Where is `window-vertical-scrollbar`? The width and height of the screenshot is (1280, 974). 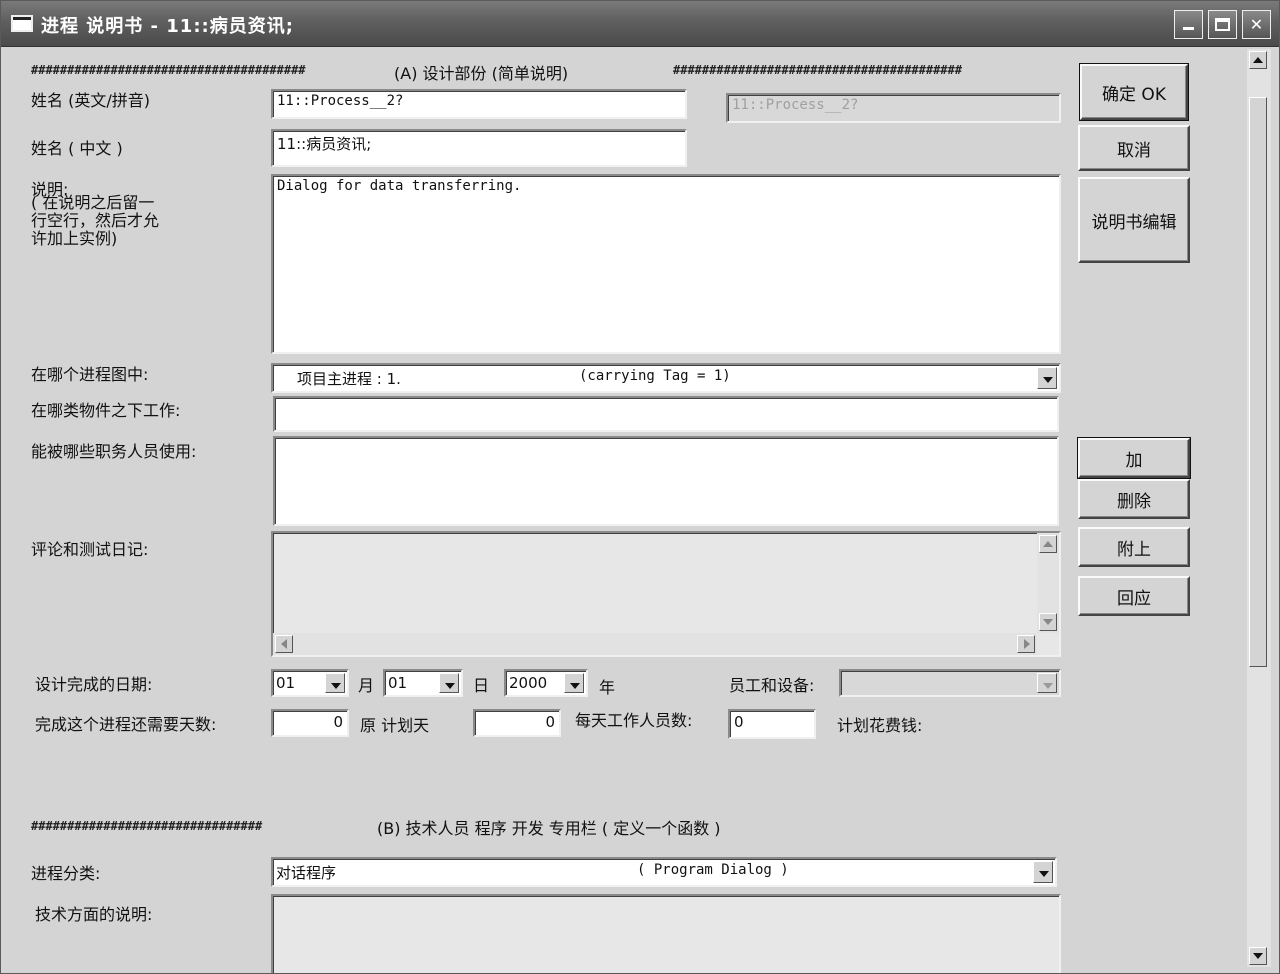 window-vertical-scrollbar is located at coordinates (1259, 508).